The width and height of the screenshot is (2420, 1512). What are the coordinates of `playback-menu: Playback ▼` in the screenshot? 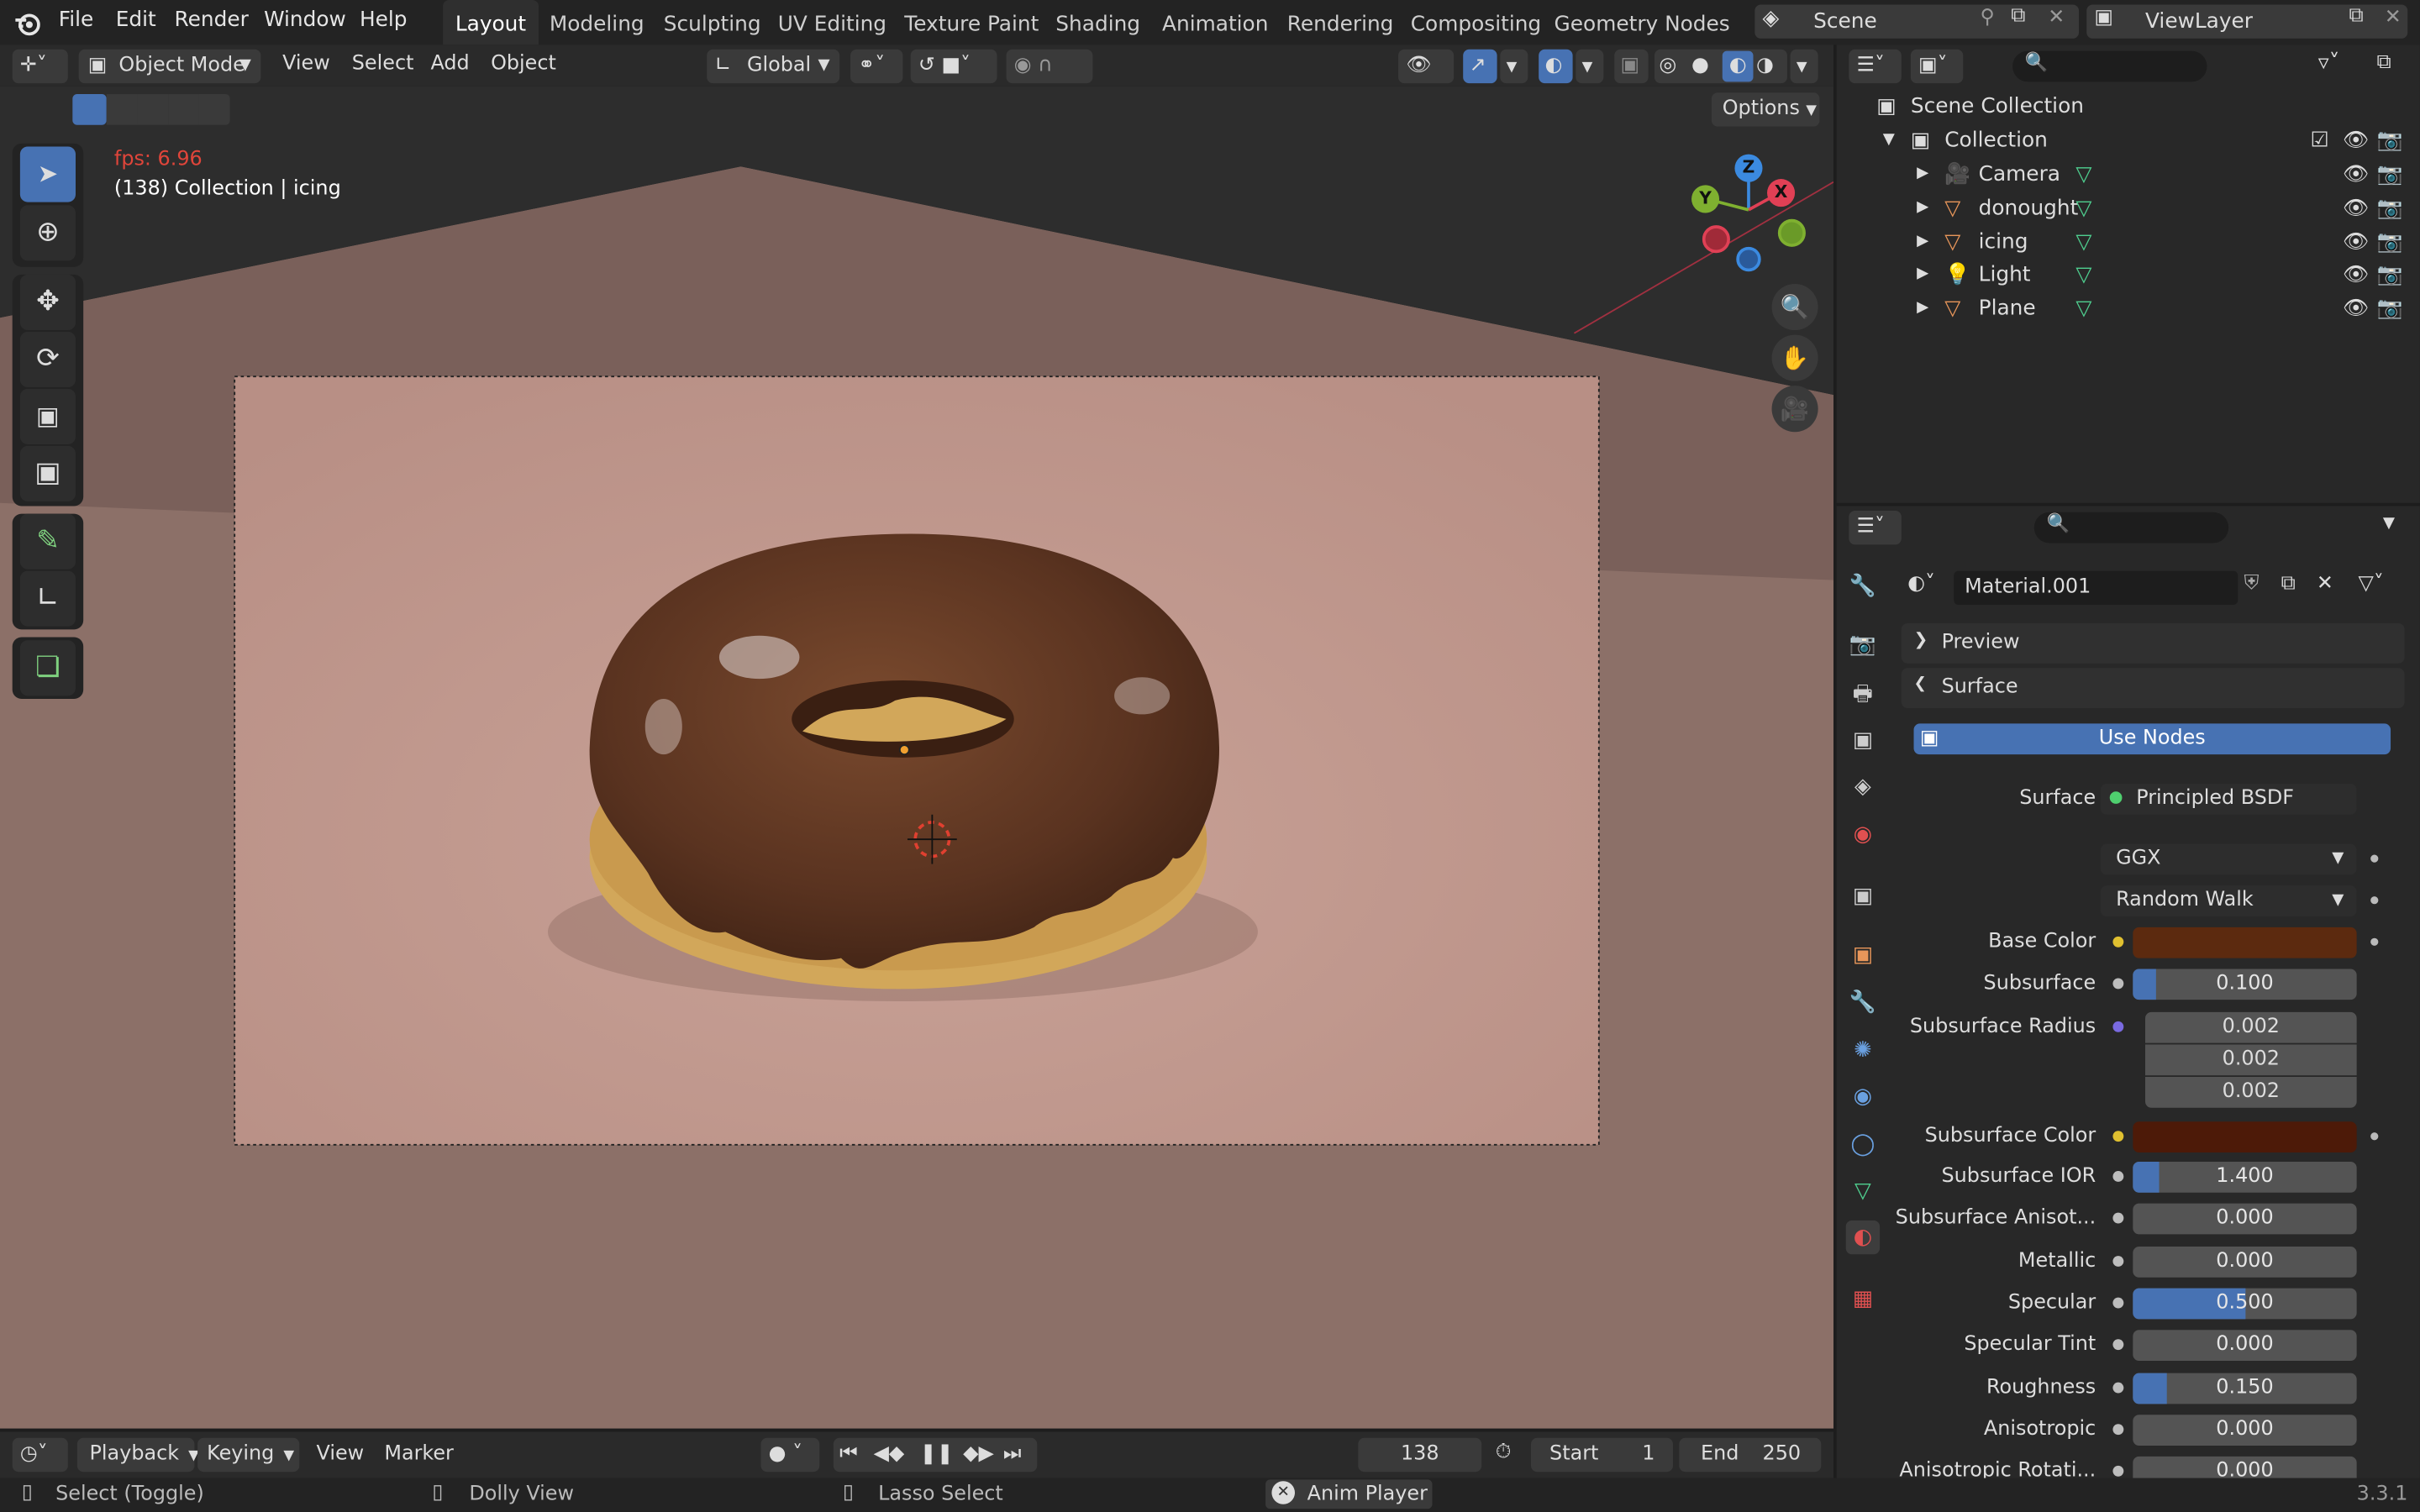 It's located at (138, 1455).